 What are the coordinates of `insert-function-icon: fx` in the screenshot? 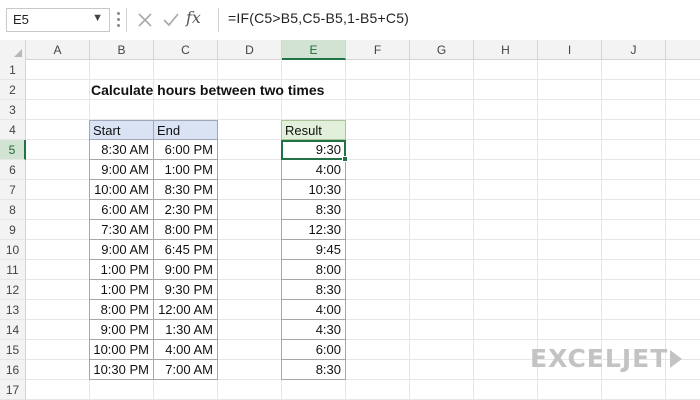 It's located at (193, 17).